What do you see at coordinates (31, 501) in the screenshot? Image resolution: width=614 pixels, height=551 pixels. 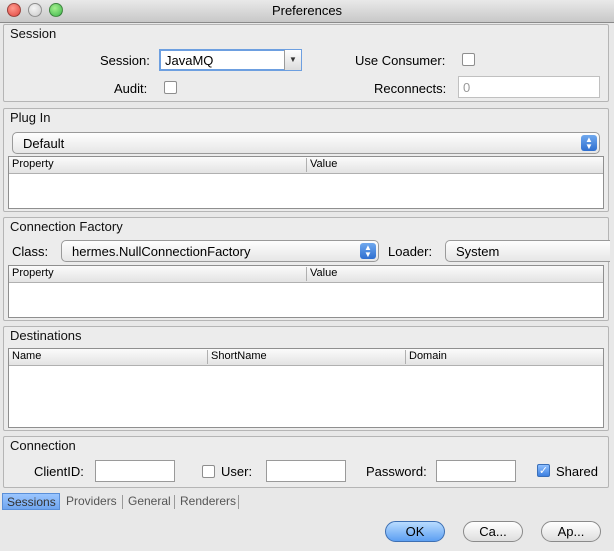 I see `tab-sessions: Sessions` at bounding box center [31, 501].